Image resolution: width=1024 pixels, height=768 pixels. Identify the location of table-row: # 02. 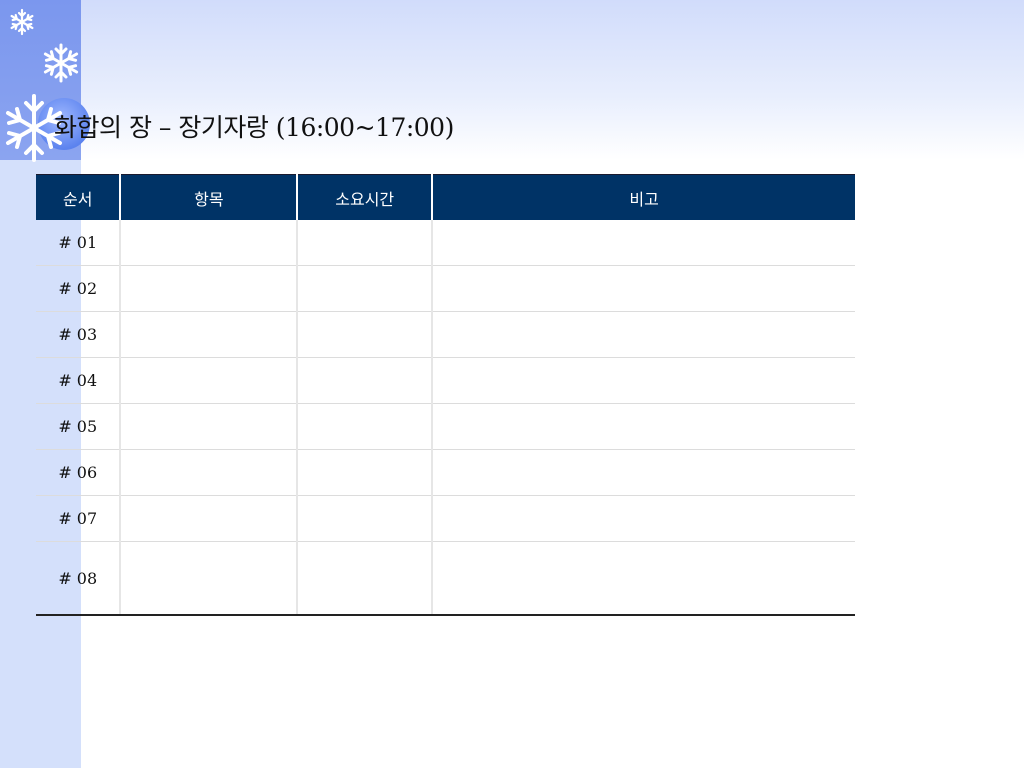
(445, 288).